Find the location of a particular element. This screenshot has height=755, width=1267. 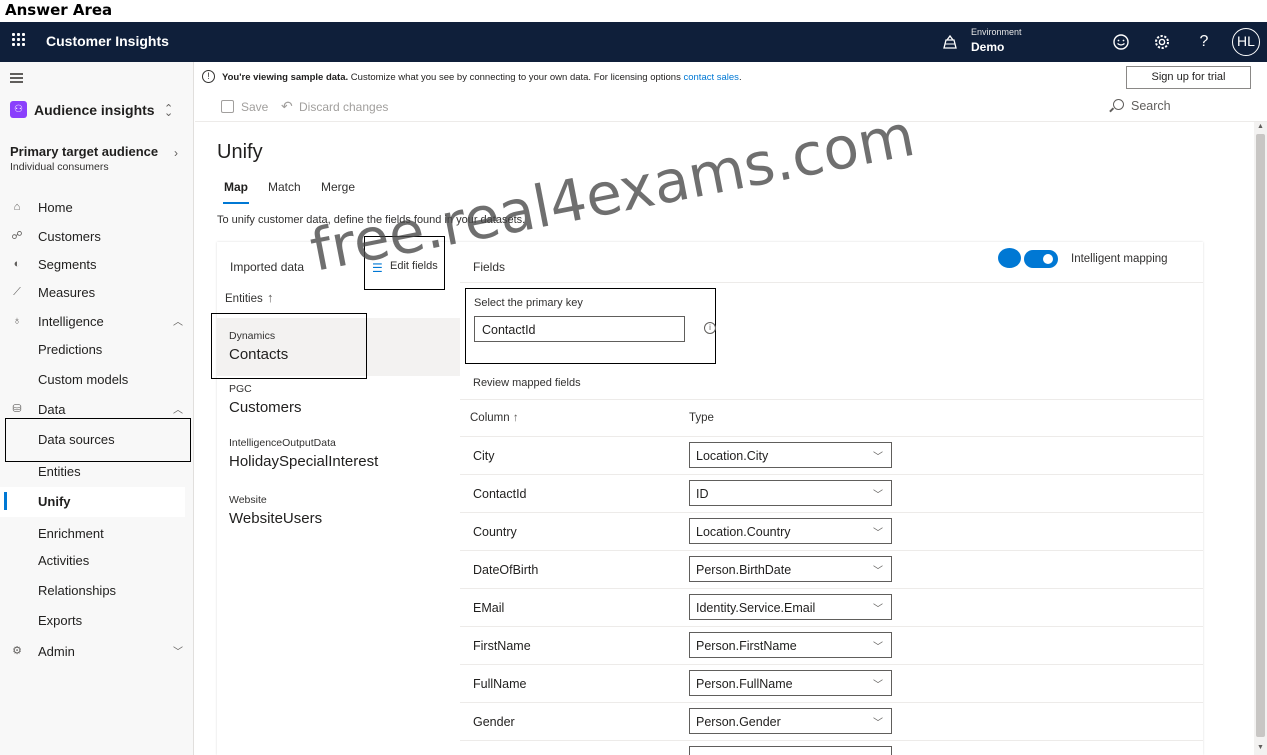

sidebar-item-predictions: Predictions is located at coordinates (97, 350).